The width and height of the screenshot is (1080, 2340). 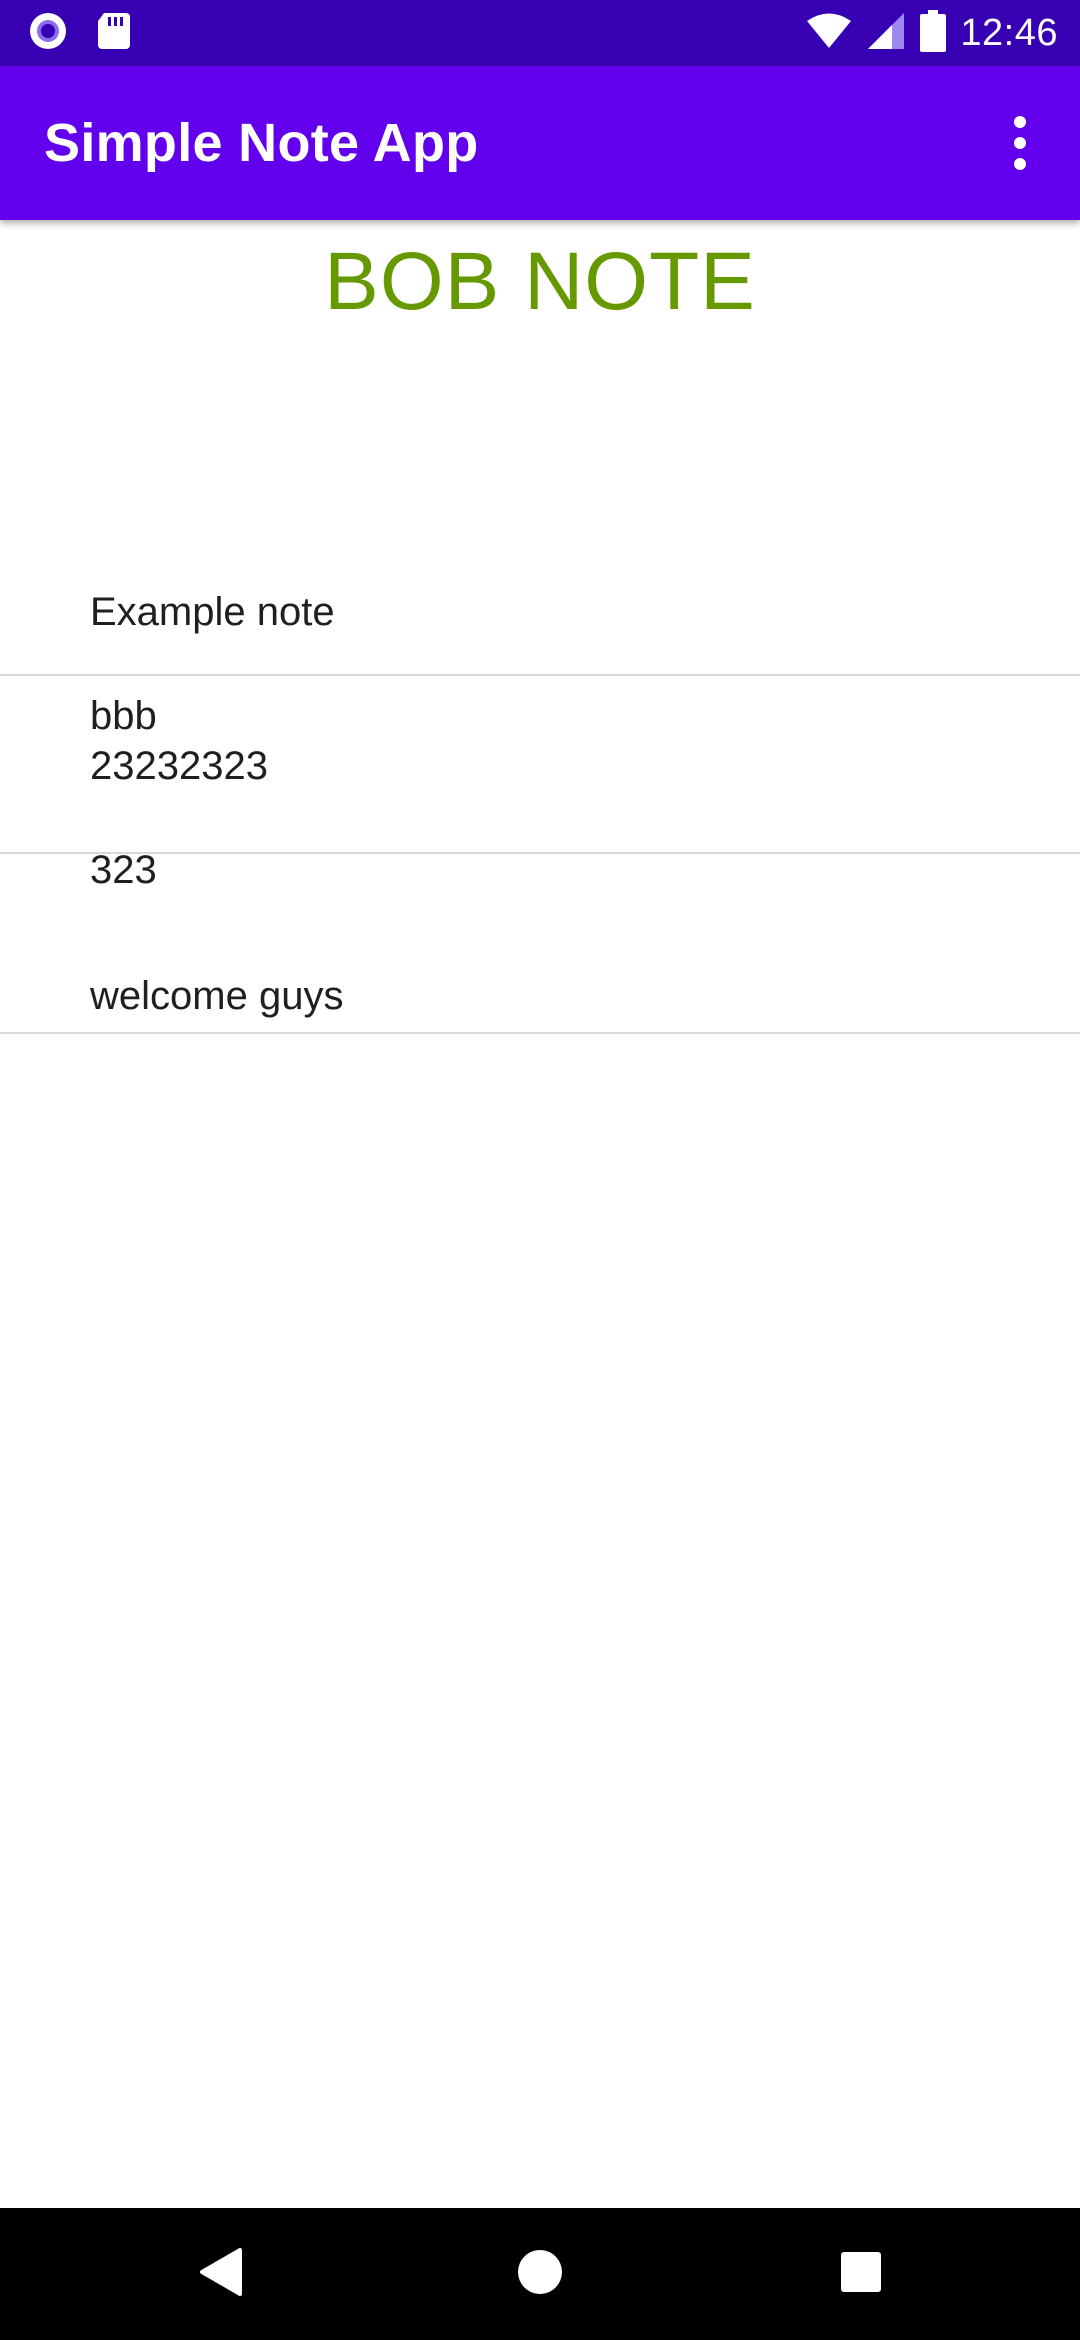 What do you see at coordinates (540, 944) in the screenshot?
I see `note-item: welcome guys` at bounding box center [540, 944].